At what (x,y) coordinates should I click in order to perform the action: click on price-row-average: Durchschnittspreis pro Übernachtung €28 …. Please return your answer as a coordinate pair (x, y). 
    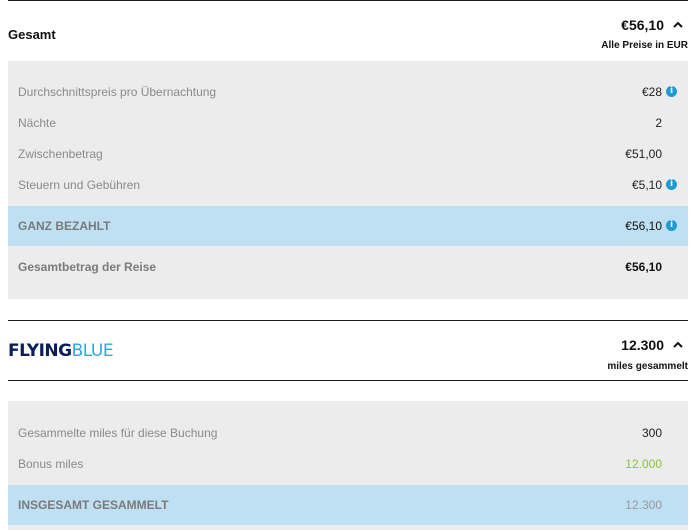
    Looking at the image, I should click on (348, 92).